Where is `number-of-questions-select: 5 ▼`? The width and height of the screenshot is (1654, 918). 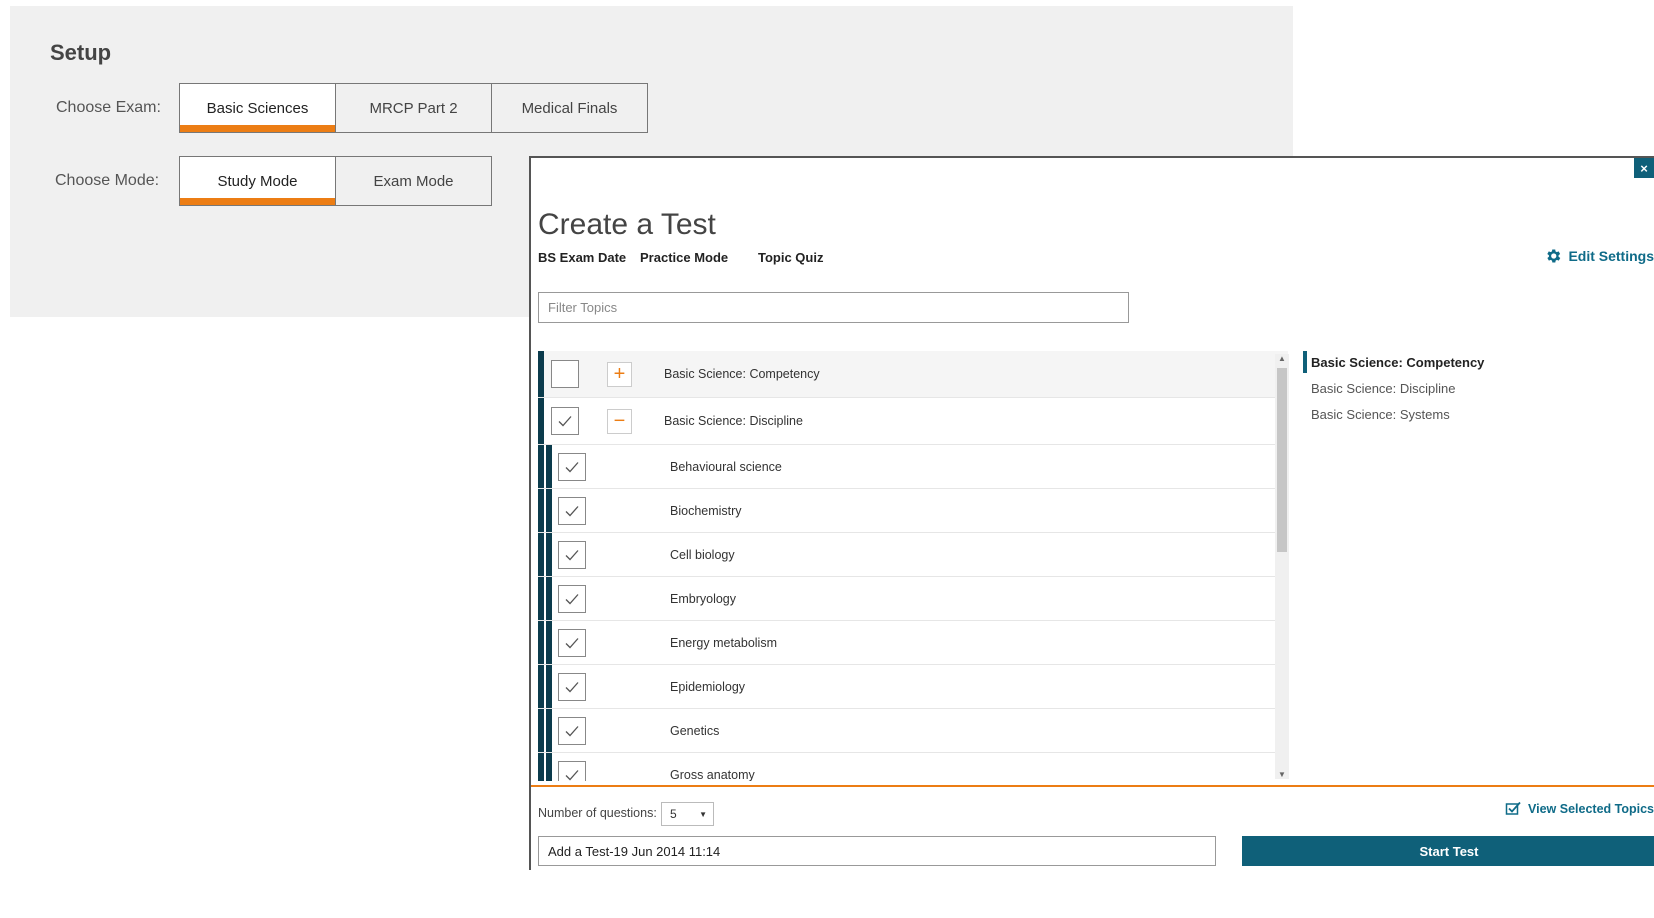 number-of-questions-select: 5 ▼ is located at coordinates (687, 814).